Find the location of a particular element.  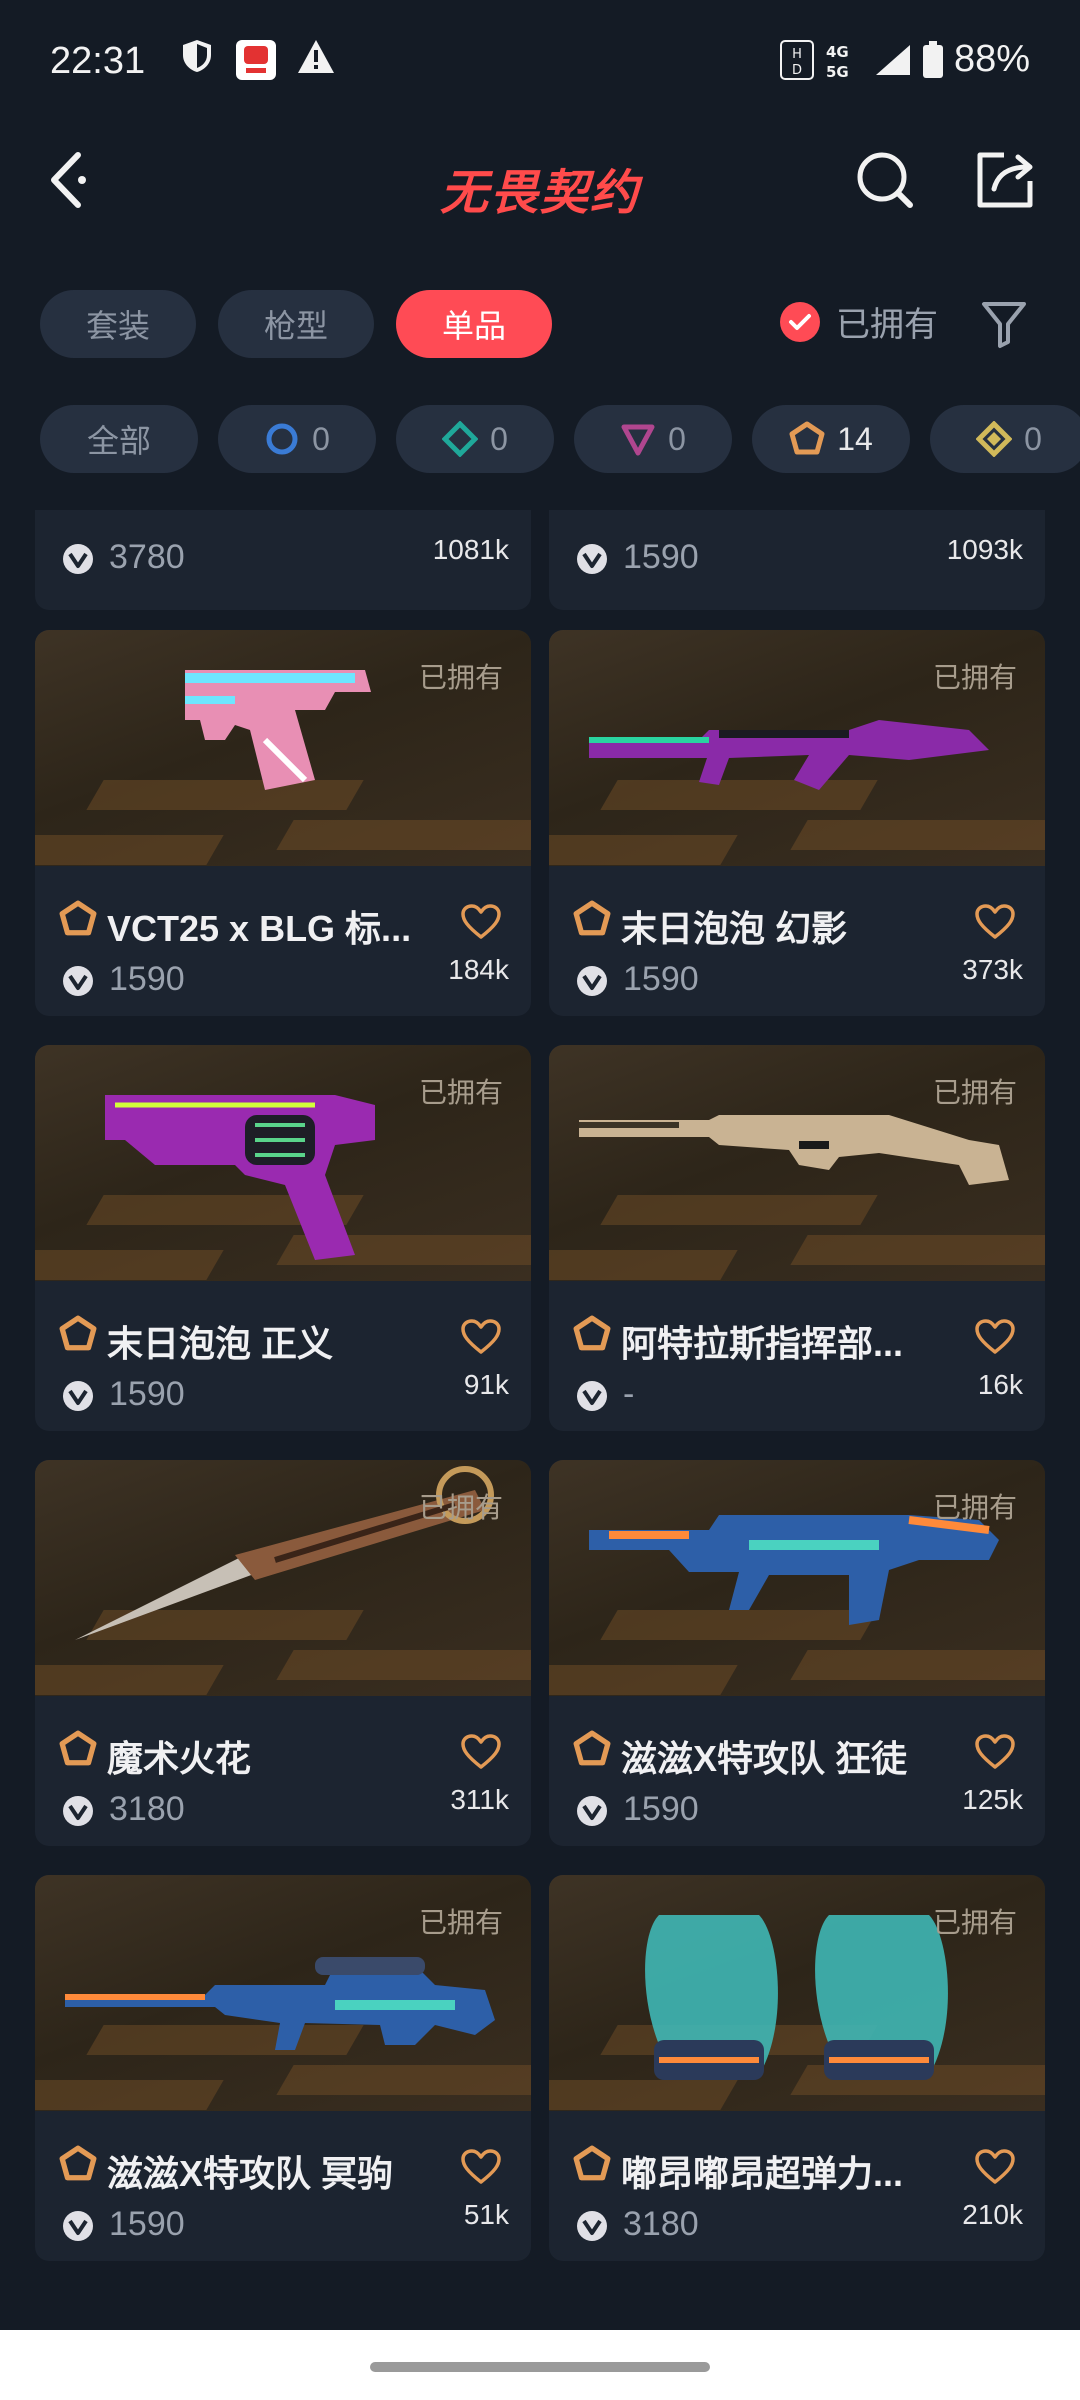

item-card-partial: 1590 1093k is located at coordinates (797, 560).